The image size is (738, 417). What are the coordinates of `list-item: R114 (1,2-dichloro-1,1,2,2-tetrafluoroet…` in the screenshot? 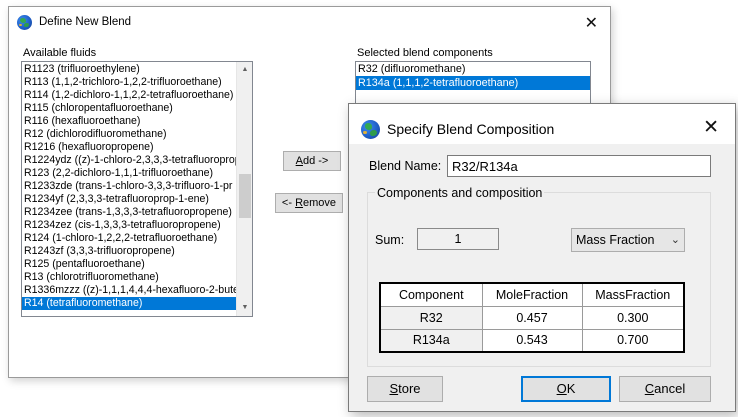 It's located at (129, 95).